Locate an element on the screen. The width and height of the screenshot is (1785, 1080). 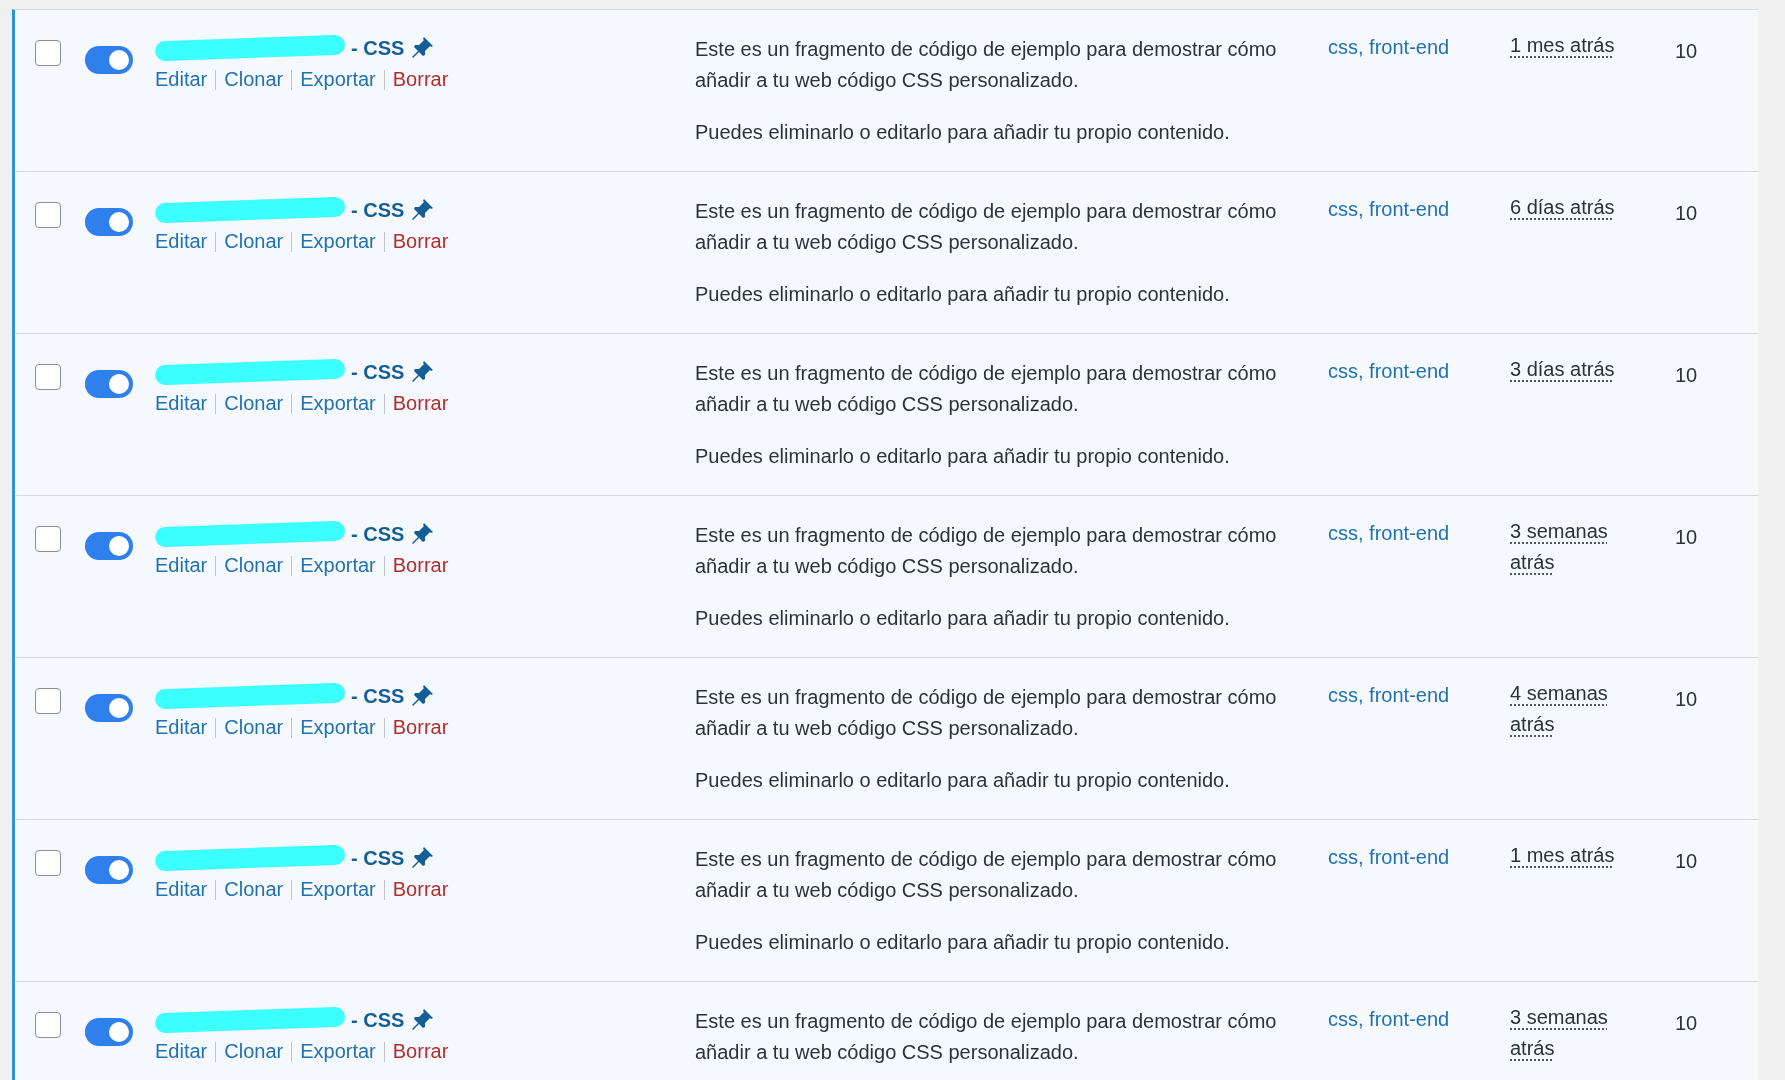
modified-date: 3 días atrás is located at coordinates (1563, 369).